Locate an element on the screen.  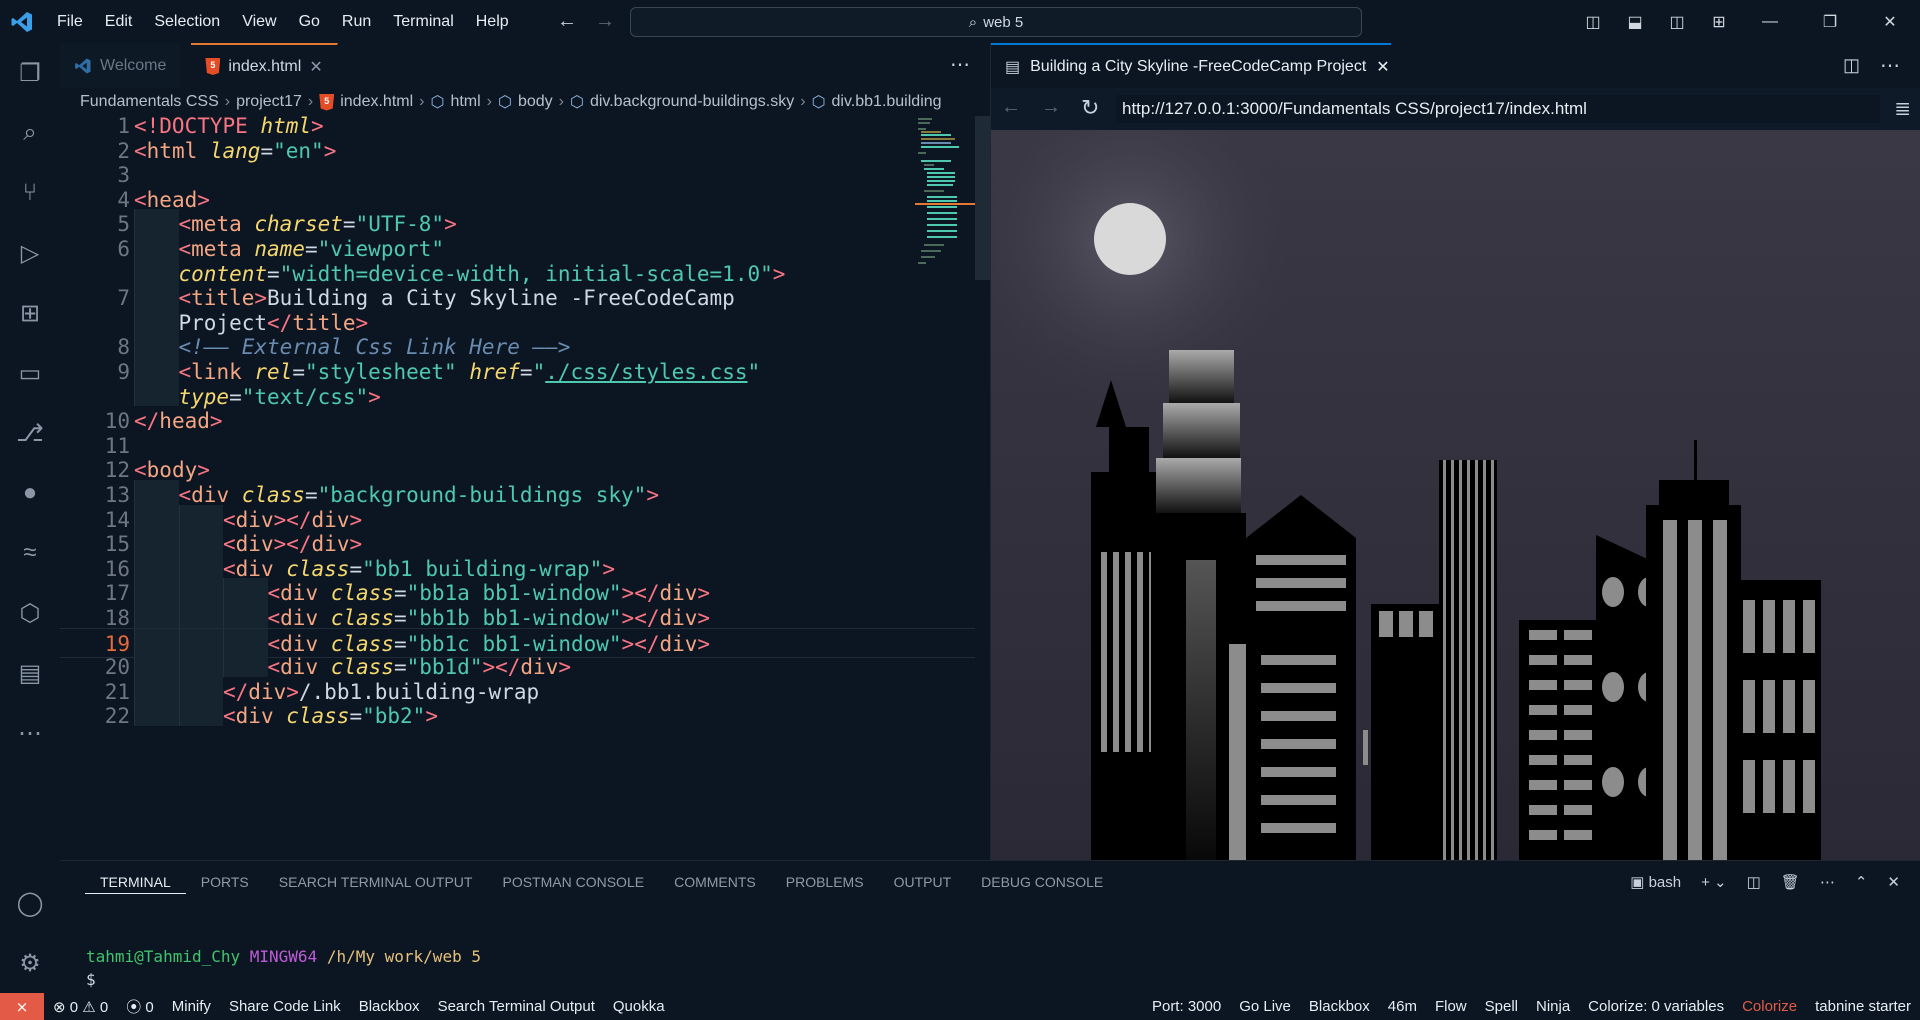
panel-tab-postman-console: POSTMAN CONSOLE is located at coordinates (573, 882).